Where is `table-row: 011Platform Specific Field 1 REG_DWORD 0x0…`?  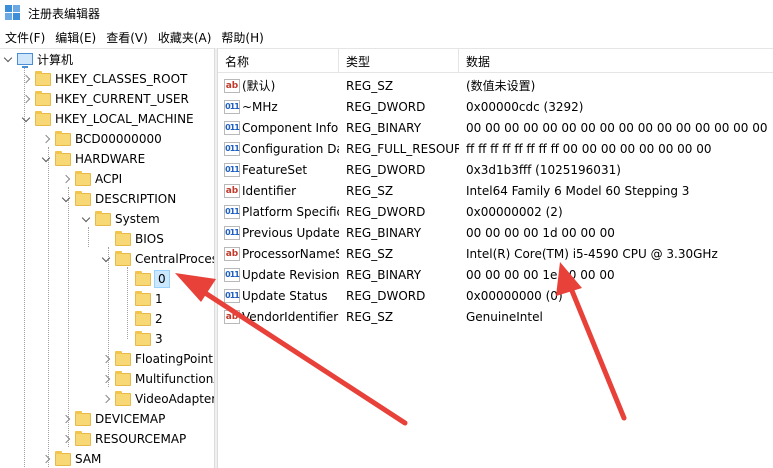 table-row: 011Platform Specific Field 1 REG_DWORD 0x0… is located at coordinates (495, 211).